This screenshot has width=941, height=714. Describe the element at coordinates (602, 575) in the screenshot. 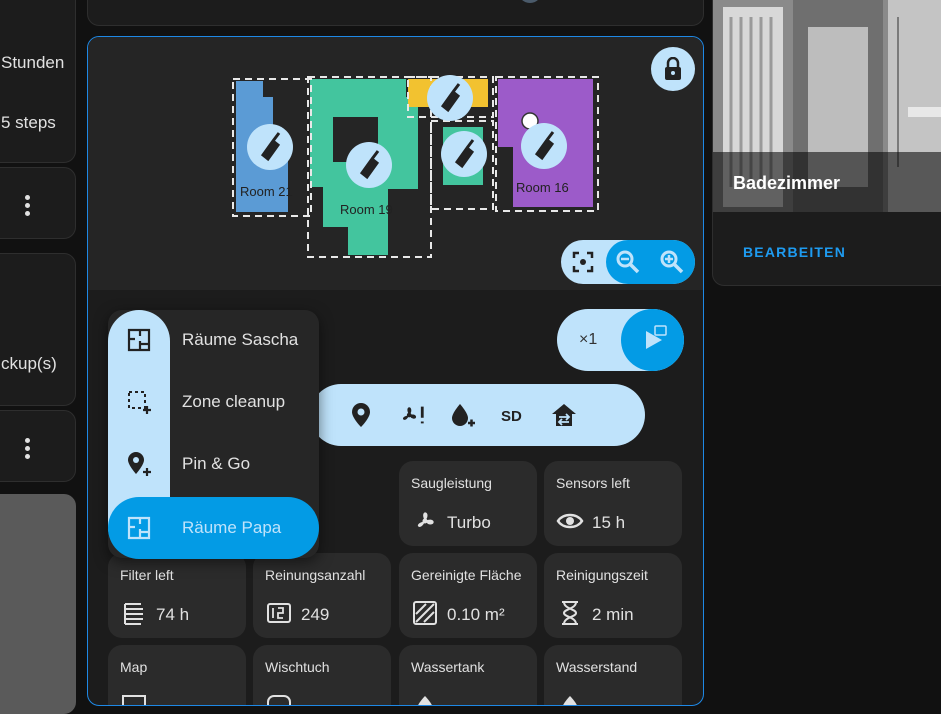

I see `tile-title: Reinigungszeit` at that location.